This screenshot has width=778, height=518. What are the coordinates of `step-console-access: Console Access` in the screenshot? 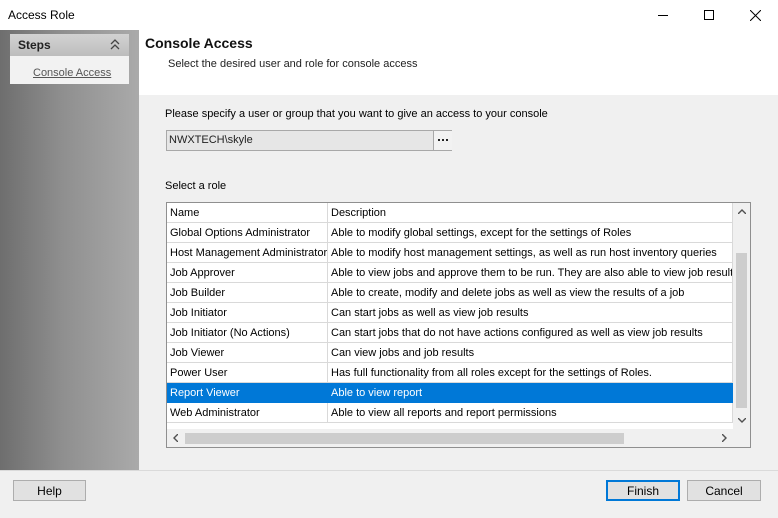 It's located at (72, 73).